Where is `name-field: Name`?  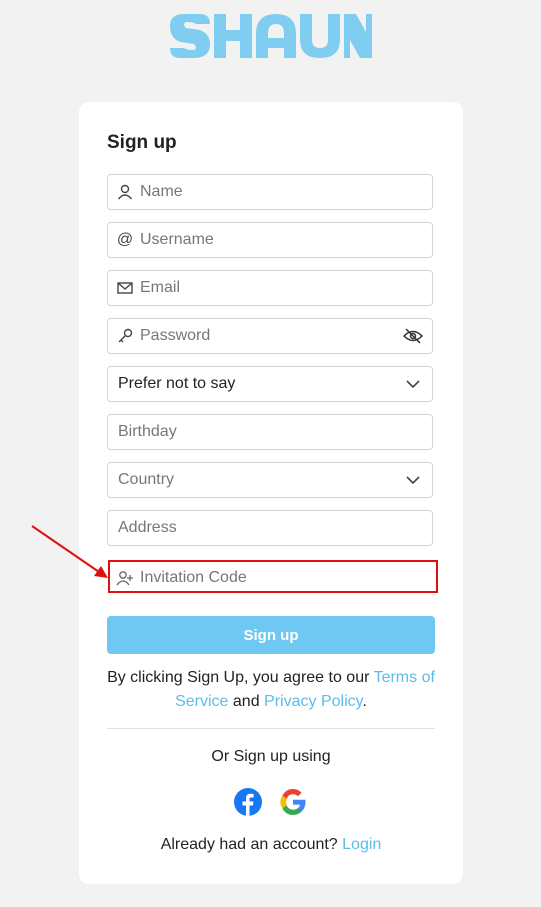 name-field: Name is located at coordinates (270, 192).